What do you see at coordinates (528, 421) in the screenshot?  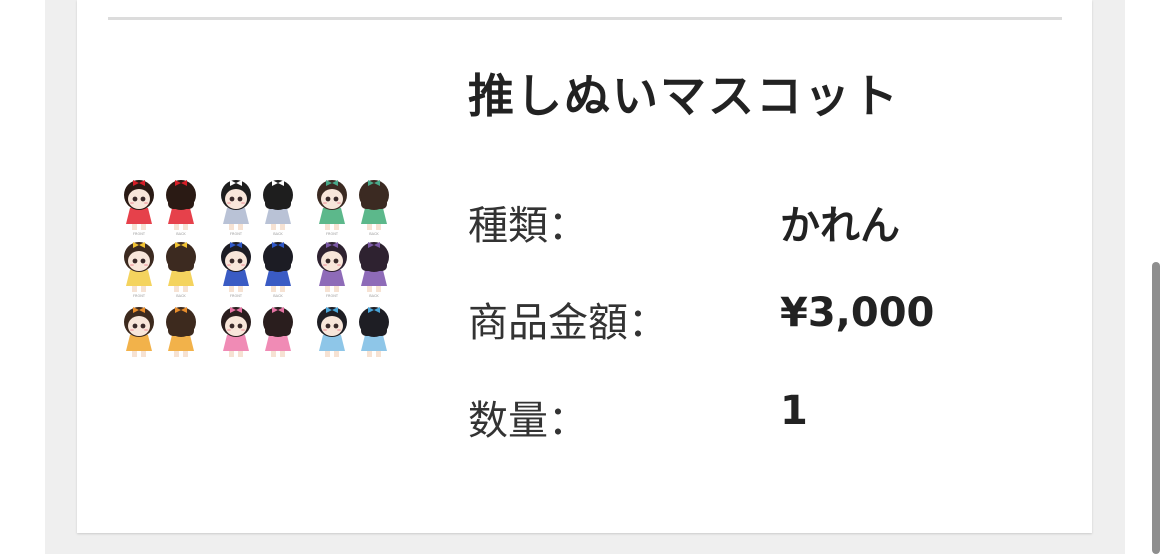 I see `quantity-label: 数量：` at bounding box center [528, 421].